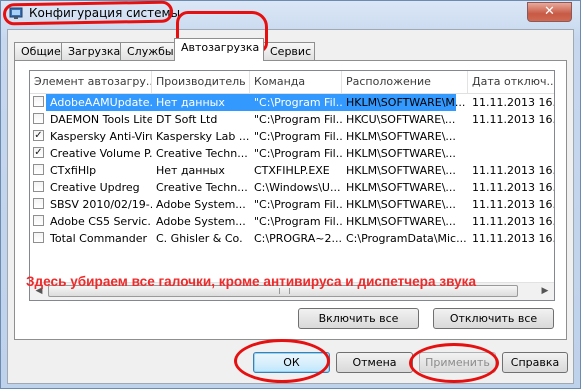 The image size is (581, 389). What do you see at coordinates (73, 170) in the screenshot?
I see `cell-item: CTxfiHlp` at bounding box center [73, 170].